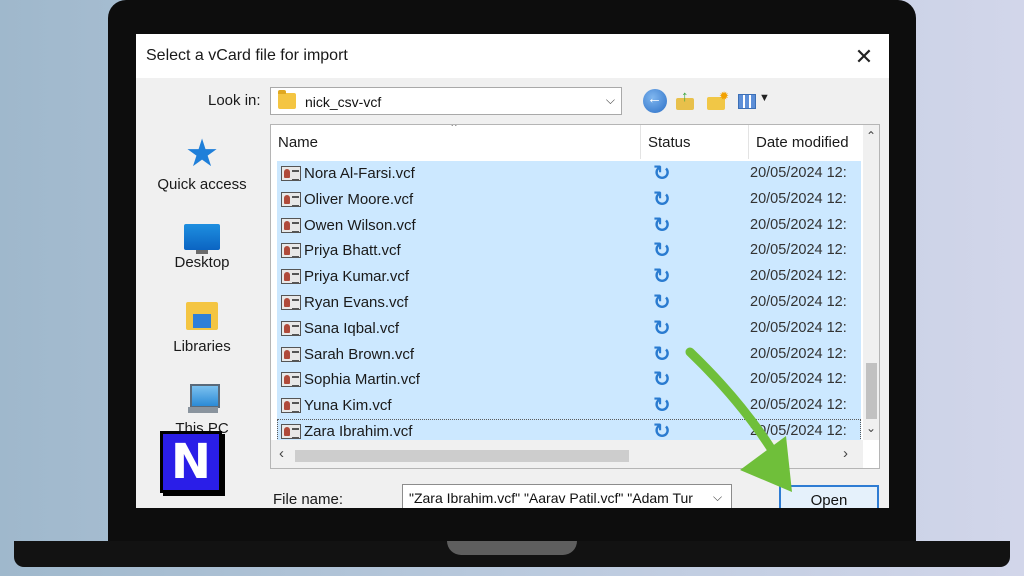 This screenshot has height=576, width=1024. I want to click on place-label: Quick access, so click(202, 184).